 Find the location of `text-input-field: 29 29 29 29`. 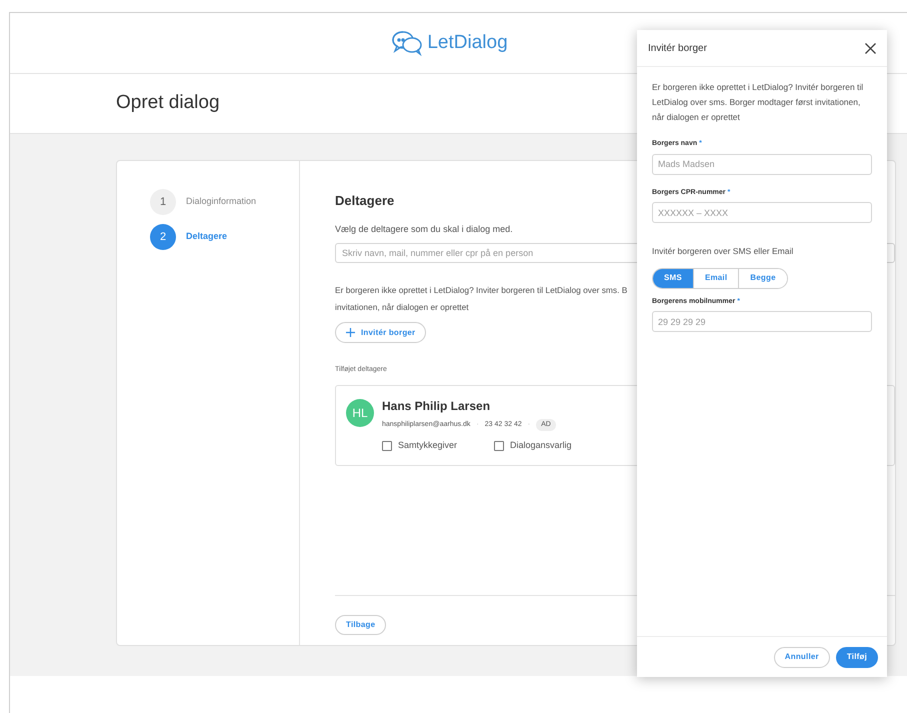

text-input-field: 29 29 29 29 is located at coordinates (762, 321).